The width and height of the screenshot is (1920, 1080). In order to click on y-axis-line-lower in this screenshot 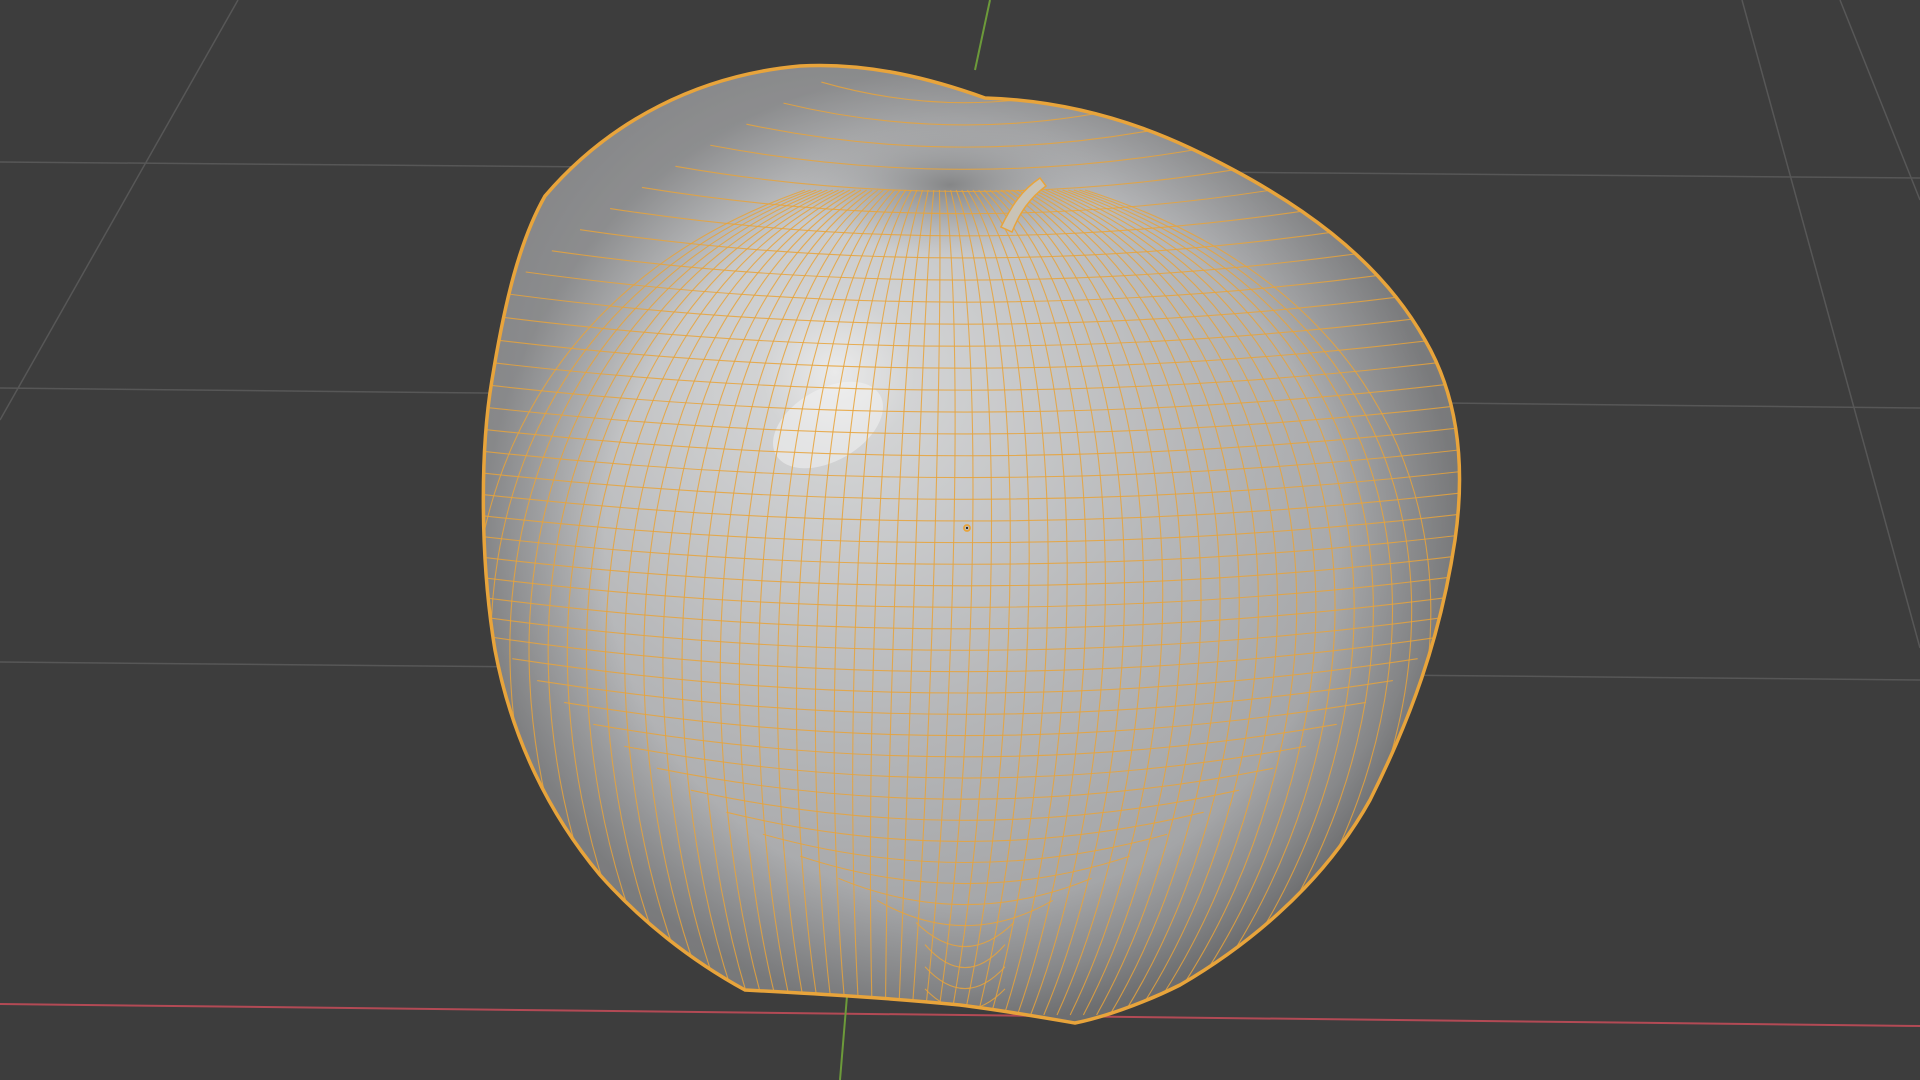, I will do `click(843, 1037)`.